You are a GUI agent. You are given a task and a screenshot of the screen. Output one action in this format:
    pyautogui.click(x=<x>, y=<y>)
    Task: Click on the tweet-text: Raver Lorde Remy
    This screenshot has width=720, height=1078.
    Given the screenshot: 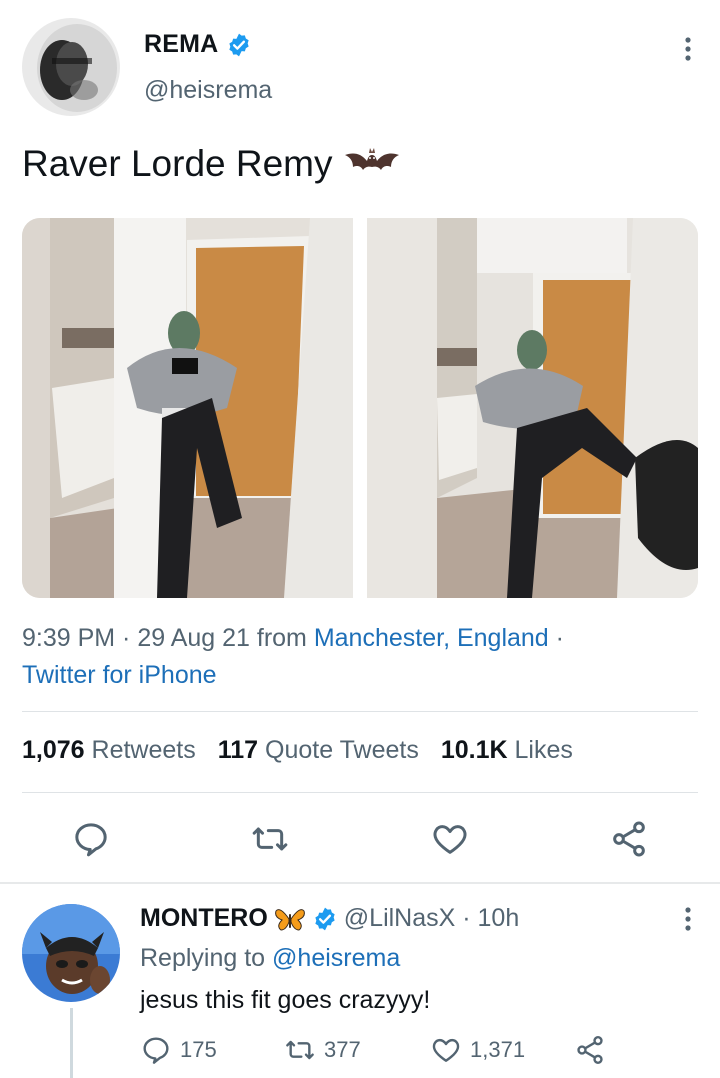 What is the action you would take?
    pyautogui.click(x=211, y=164)
    